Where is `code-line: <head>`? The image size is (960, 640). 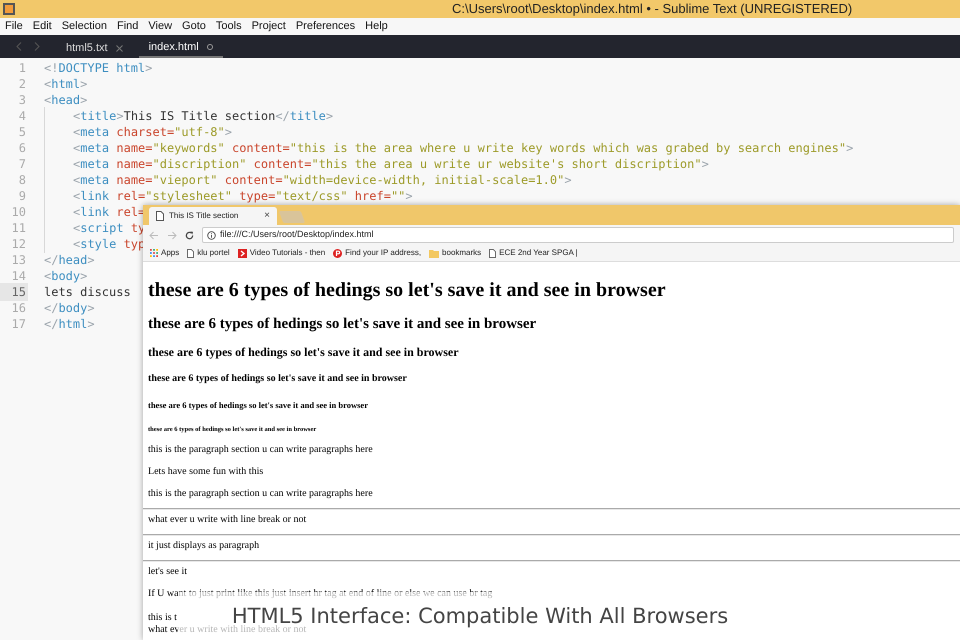 code-line: <head> is located at coordinates (66, 100).